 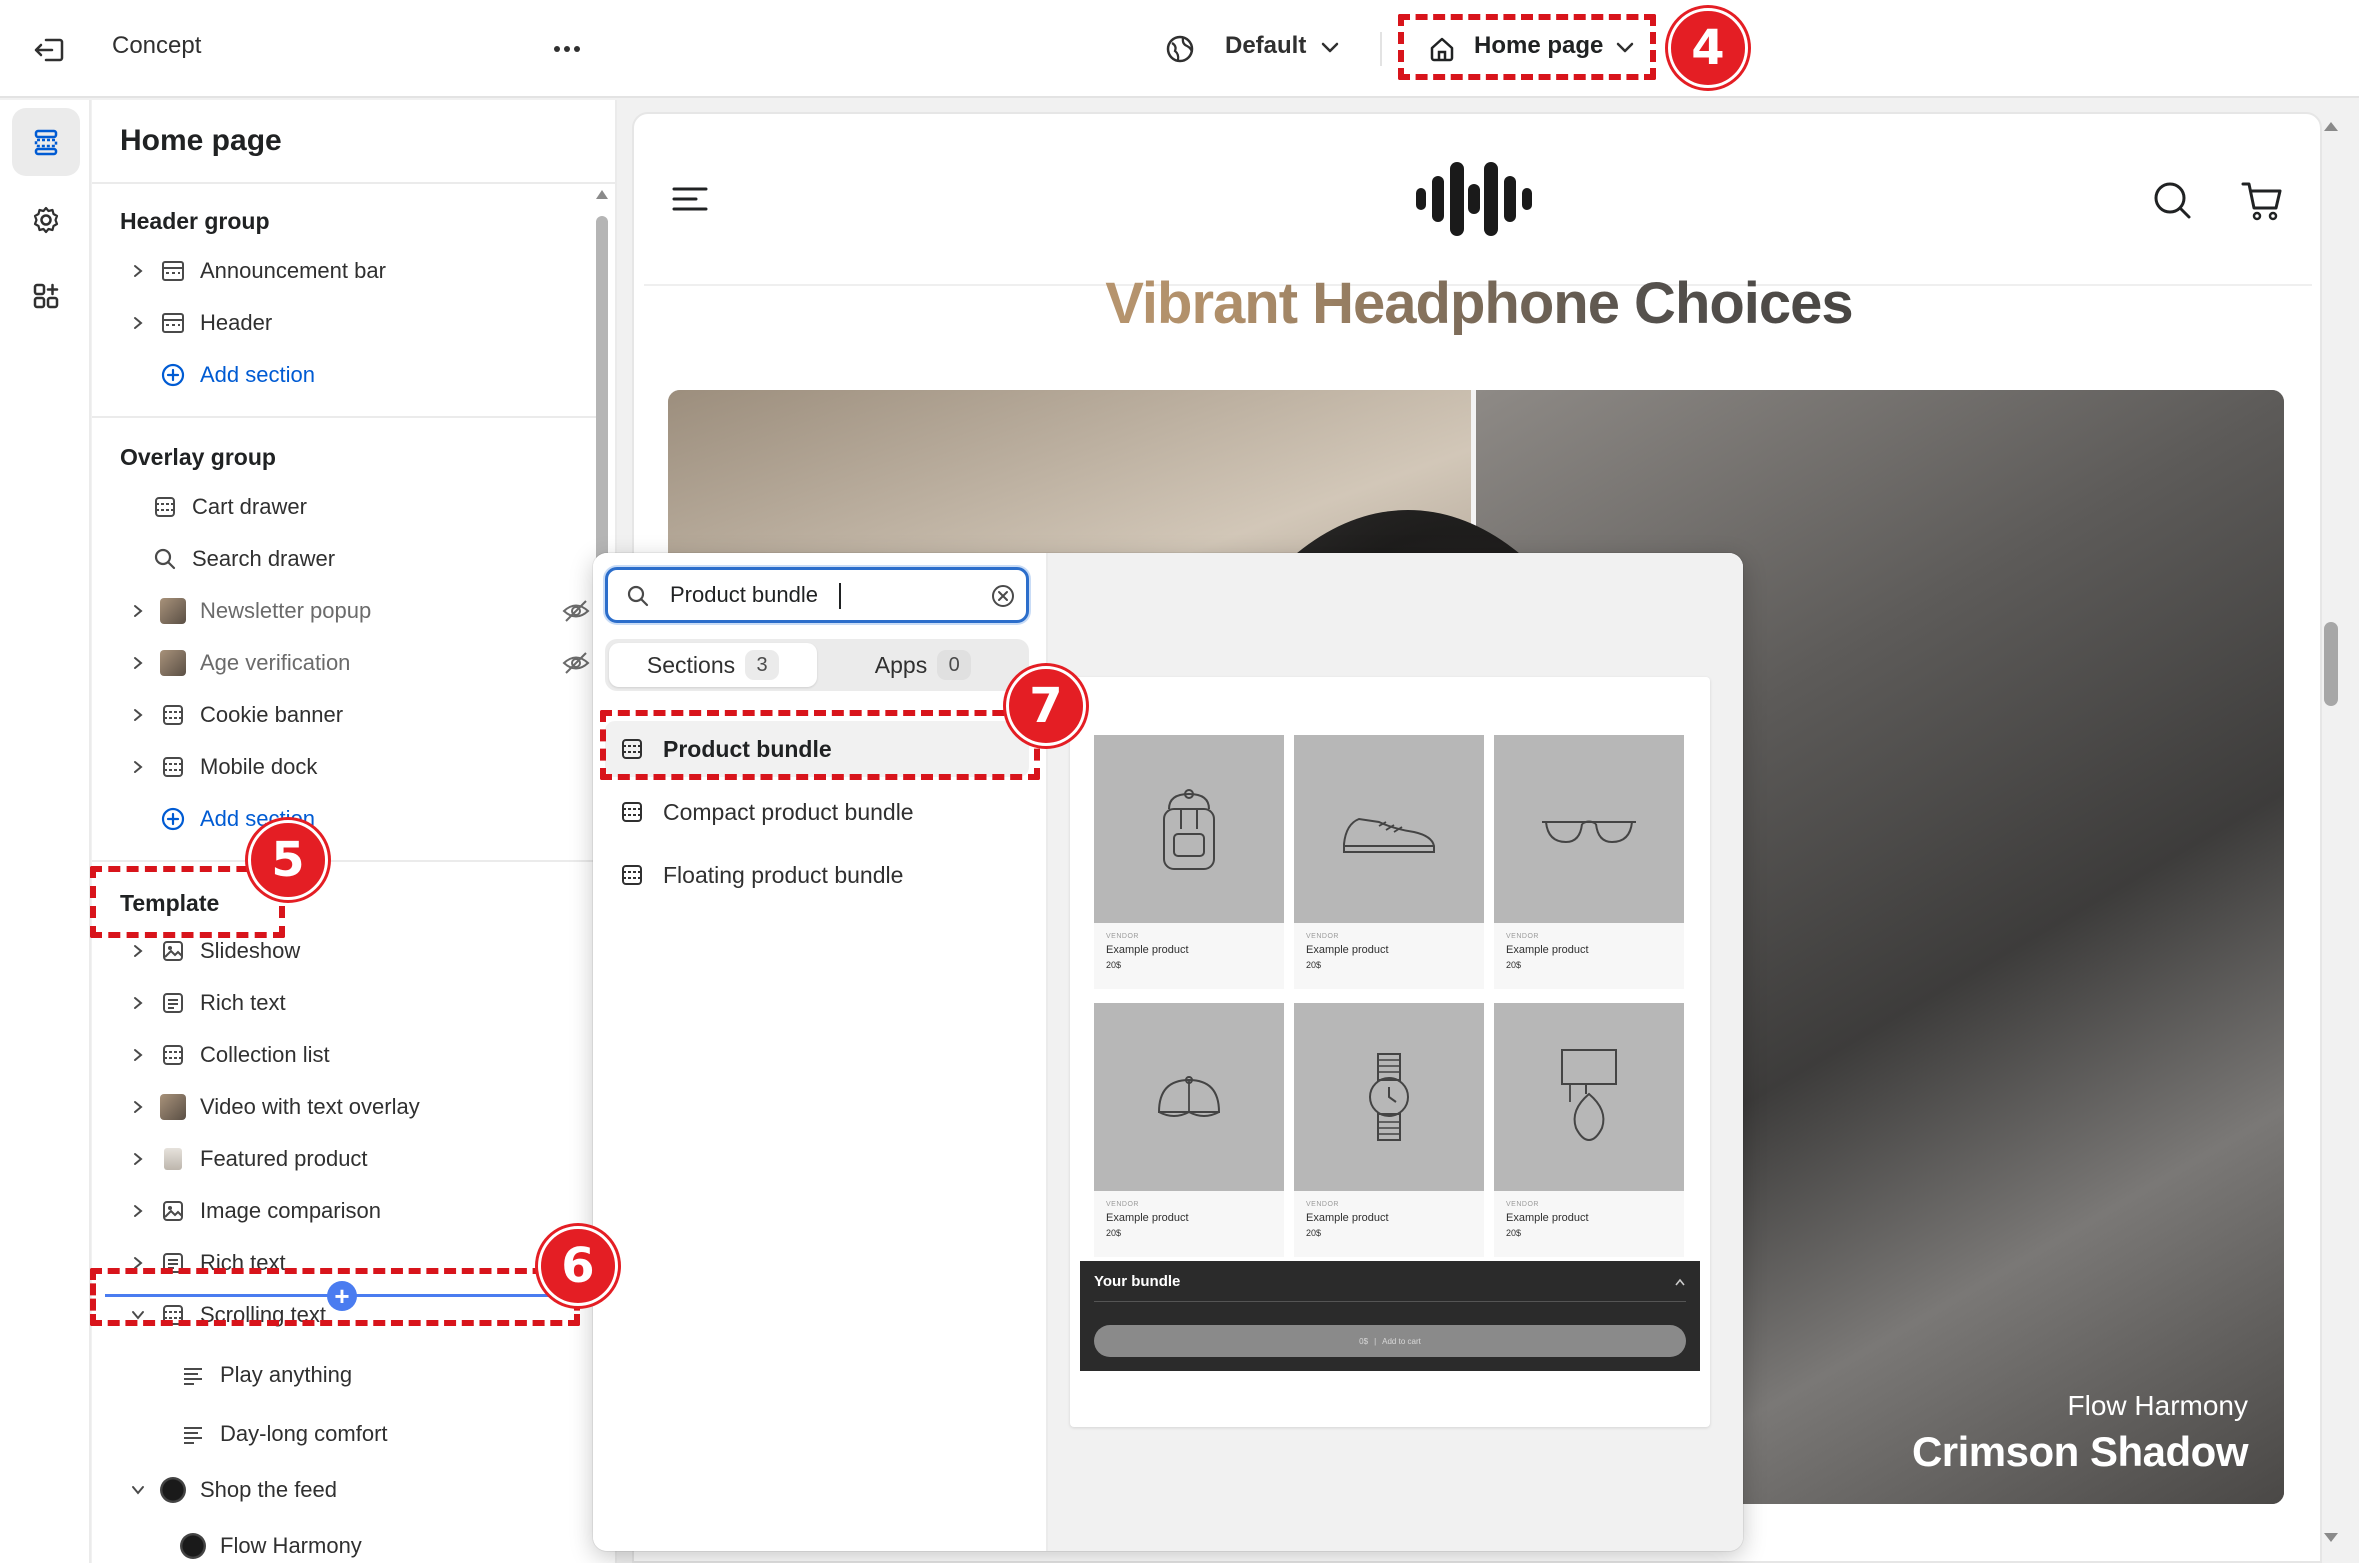 What do you see at coordinates (1474, 199) in the screenshot?
I see `store-logo-icon` at bounding box center [1474, 199].